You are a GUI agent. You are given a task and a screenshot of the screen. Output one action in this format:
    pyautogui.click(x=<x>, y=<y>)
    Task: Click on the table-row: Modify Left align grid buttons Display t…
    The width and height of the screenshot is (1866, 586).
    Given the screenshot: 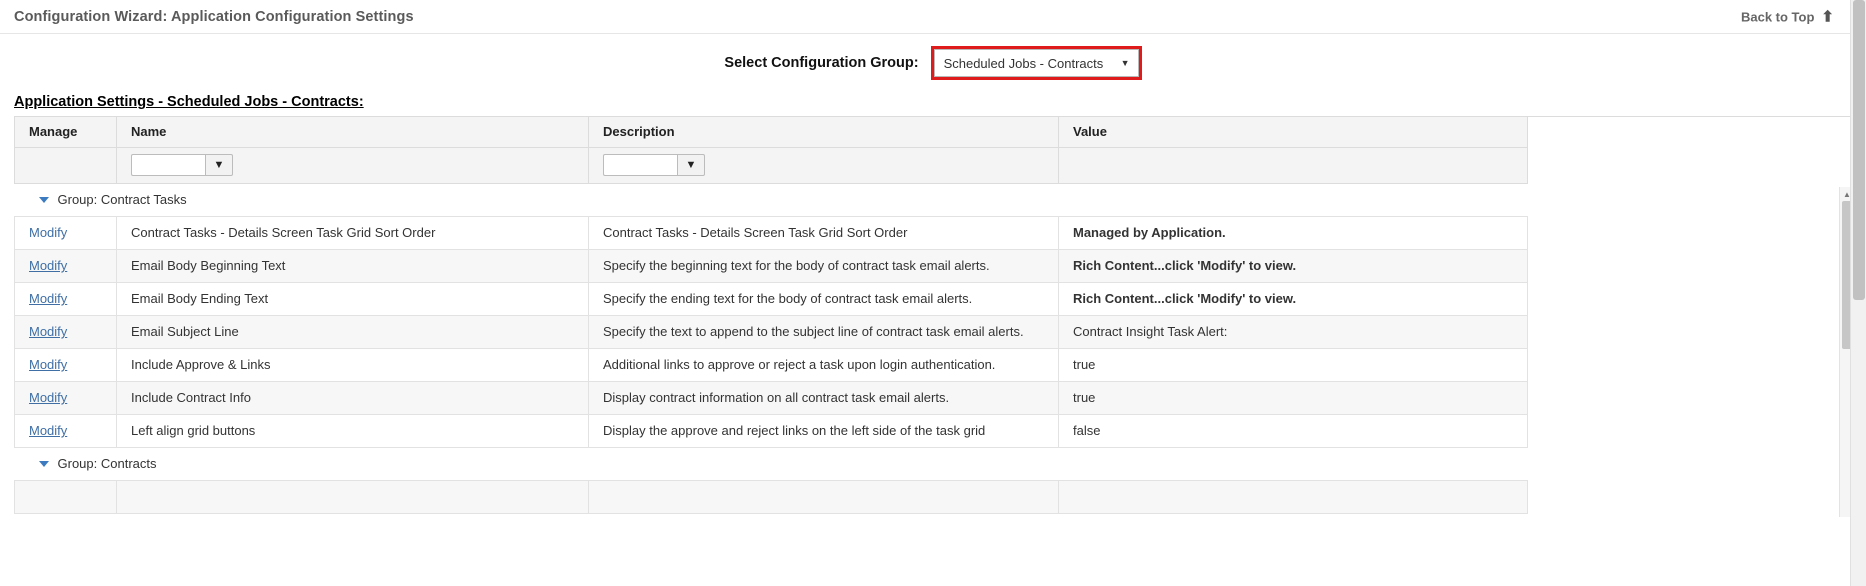 What is the action you would take?
    pyautogui.click(x=771, y=430)
    